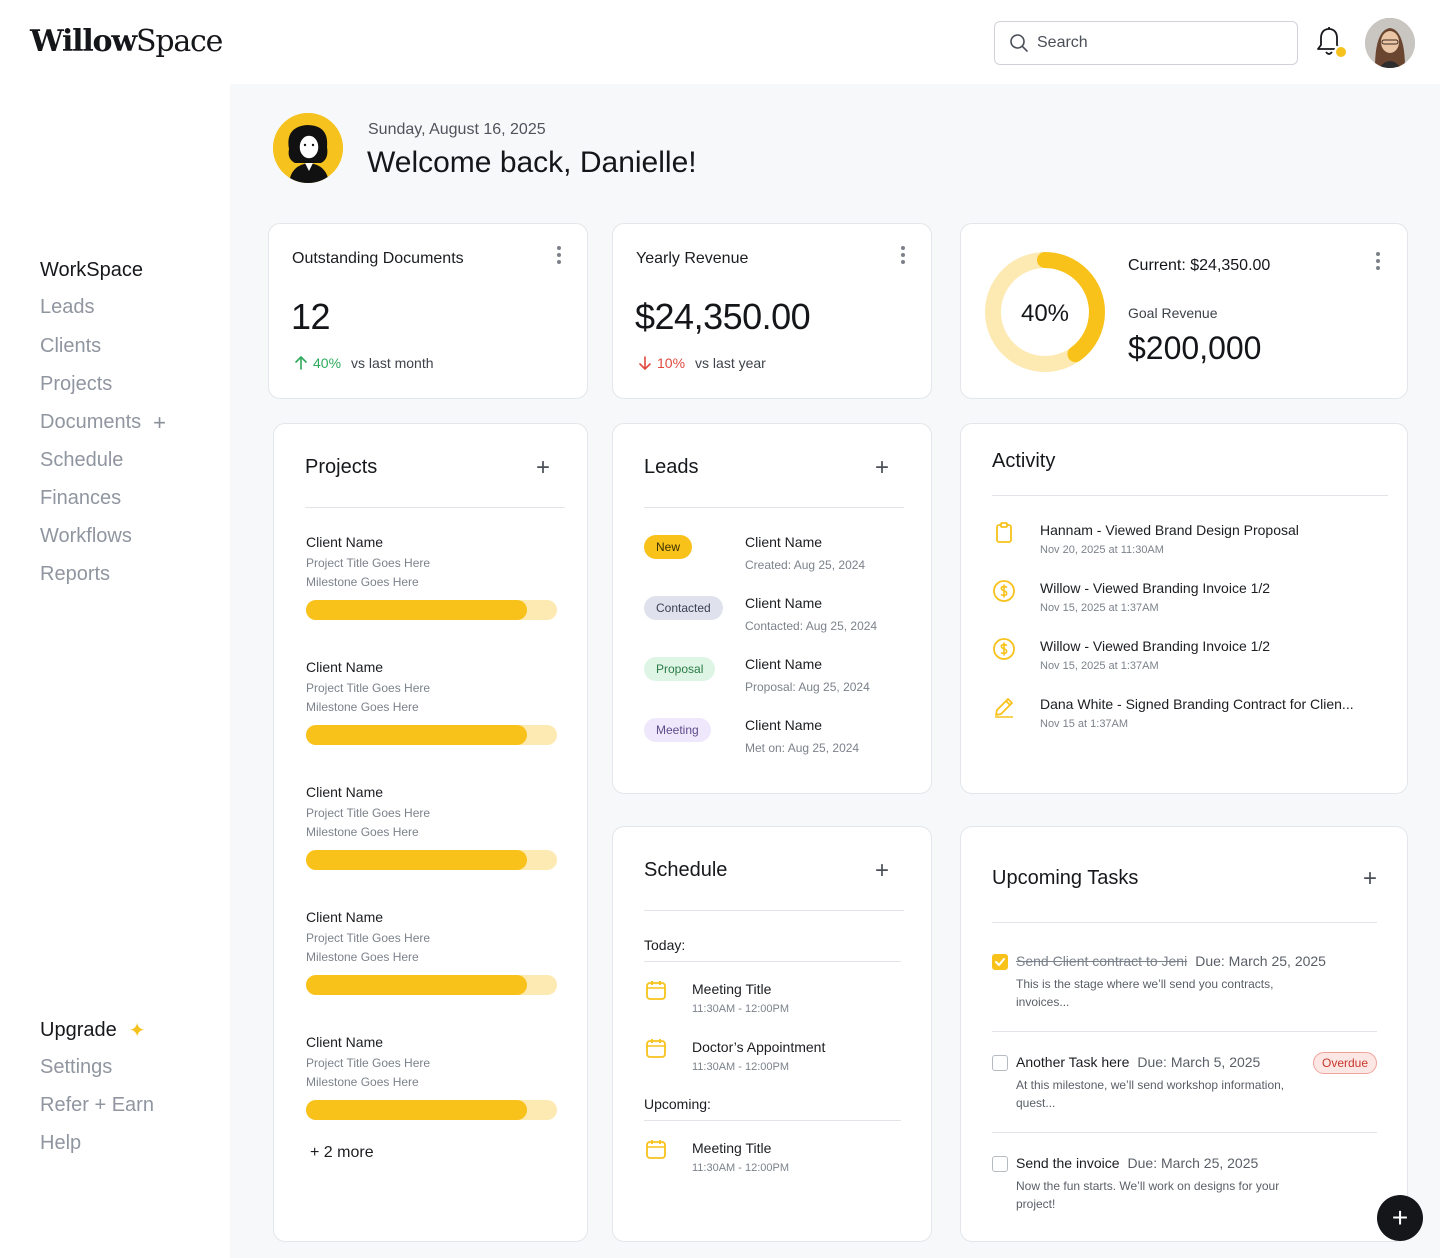  What do you see at coordinates (720, 42) in the screenshot?
I see `top-bar: WillowSpace` at bounding box center [720, 42].